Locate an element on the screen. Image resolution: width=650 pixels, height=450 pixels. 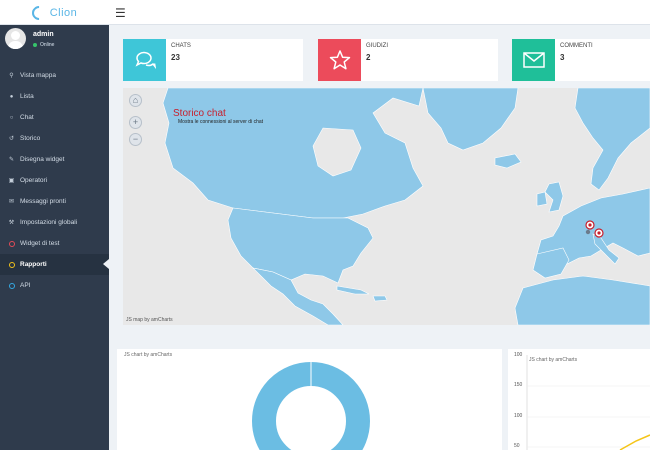
sidebar-item-messaggi-pronti: ✉ Messaggi pronti is located at coordinates (54, 201).